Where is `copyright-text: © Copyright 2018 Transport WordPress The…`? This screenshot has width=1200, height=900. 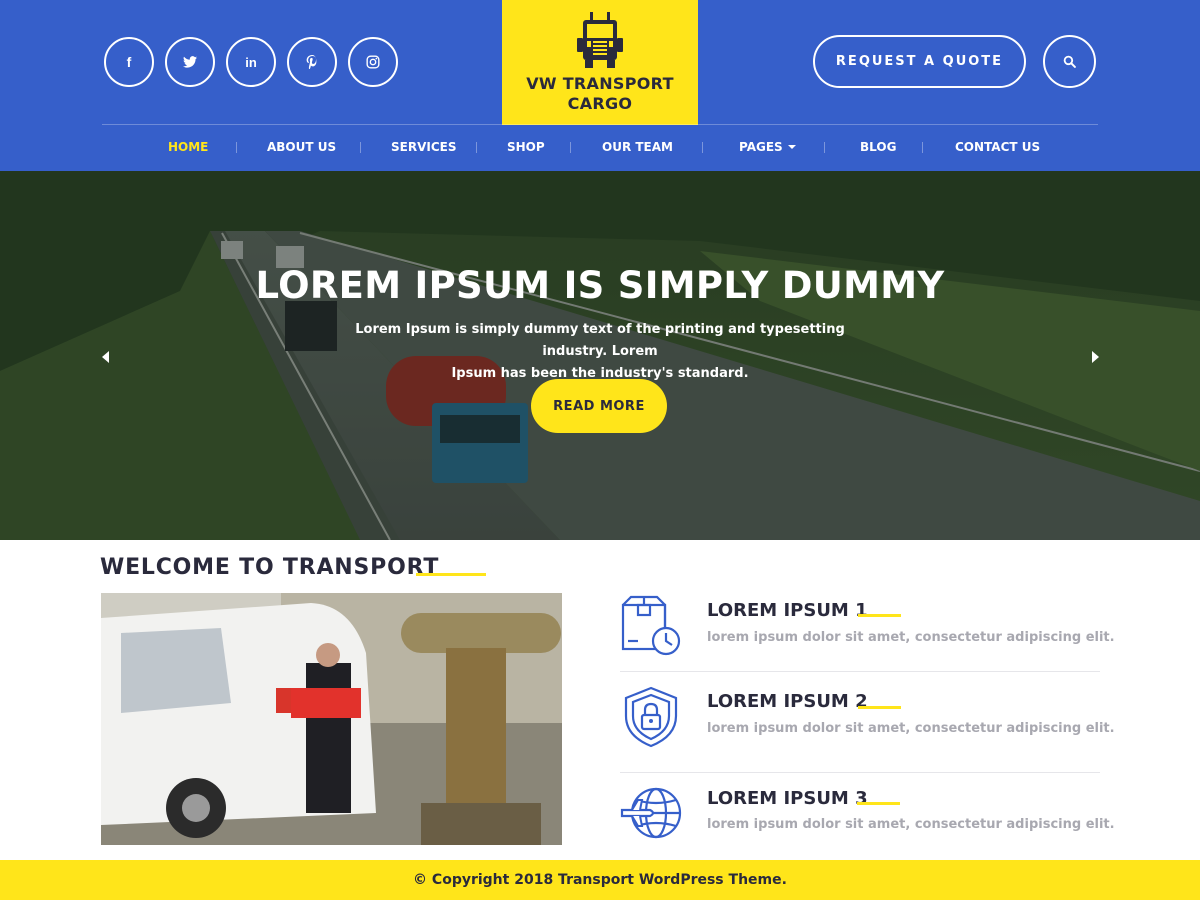 copyright-text: © Copyright 2018 Transport WordPress The… is located at coordinates (600, 880).